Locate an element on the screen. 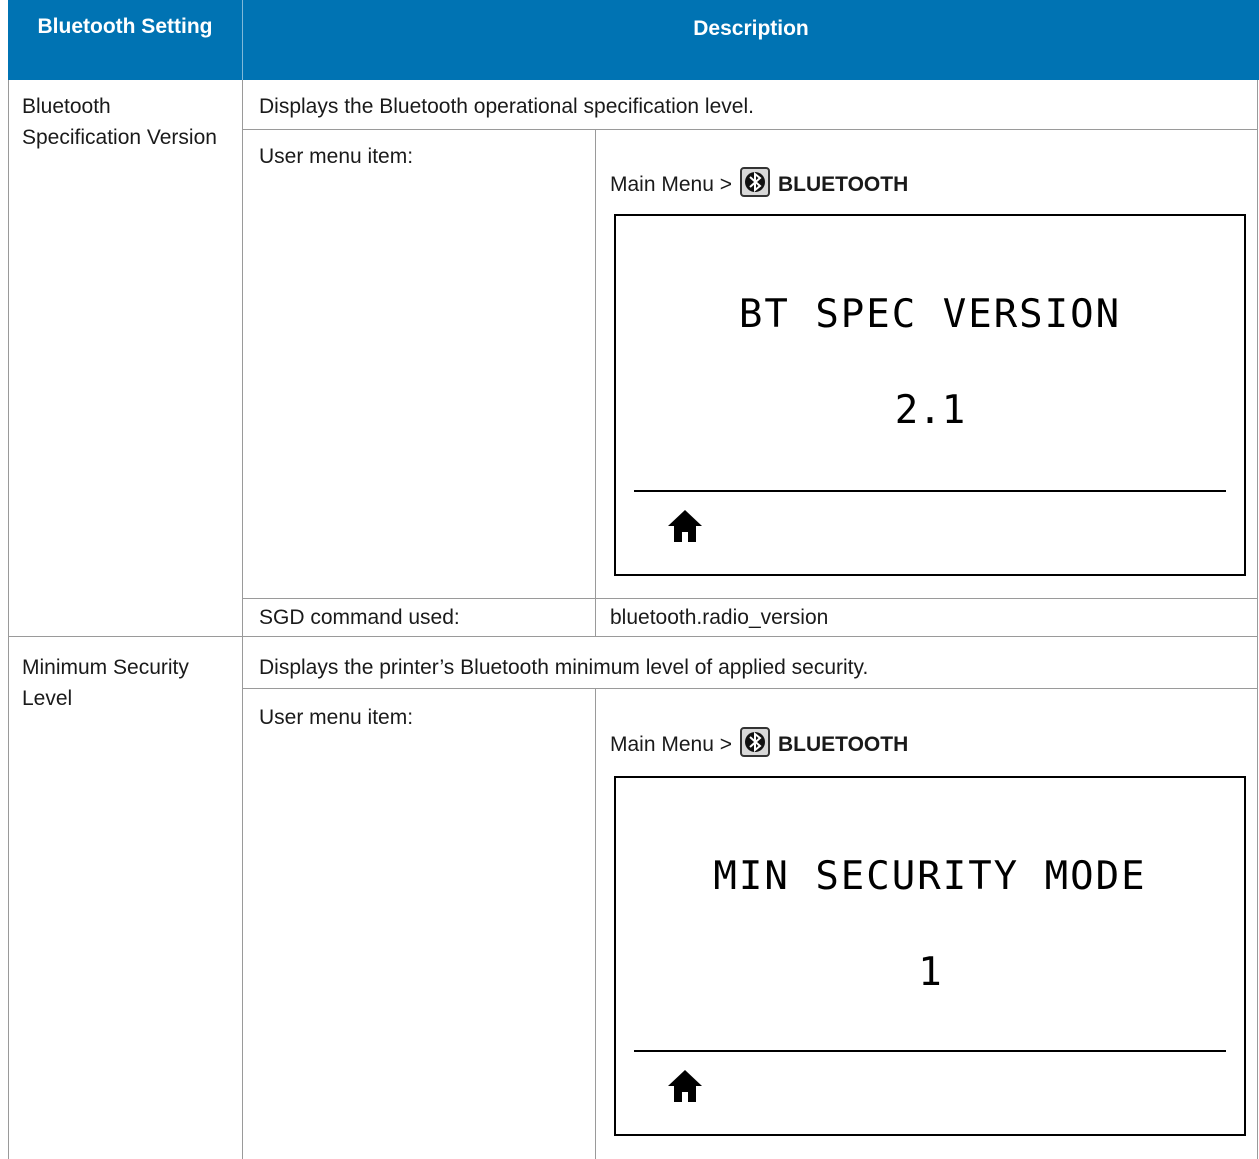 This screenshot has width=1259, height=1159. row2-desc-rule is located at coordinates (750, 688).